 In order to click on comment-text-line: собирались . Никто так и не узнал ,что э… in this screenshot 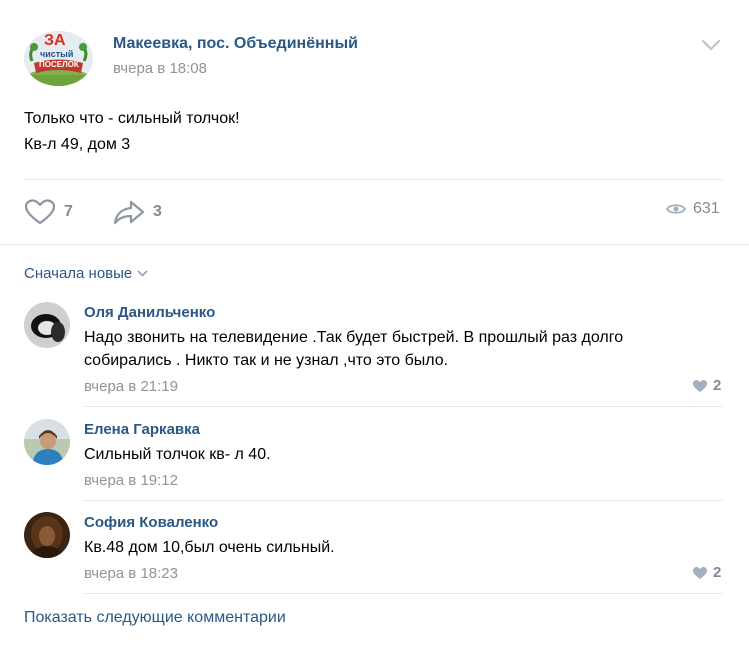, I will do `click(266, 360)`.